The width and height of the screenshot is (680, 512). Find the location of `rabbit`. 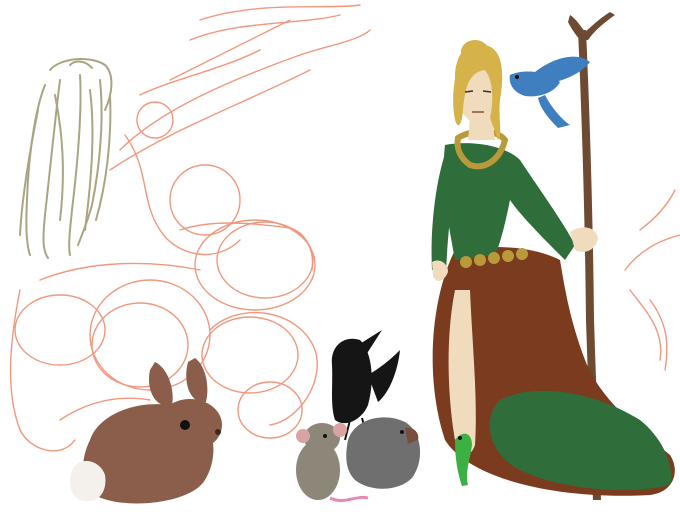

rabbit is located at coordinates (146, 431).